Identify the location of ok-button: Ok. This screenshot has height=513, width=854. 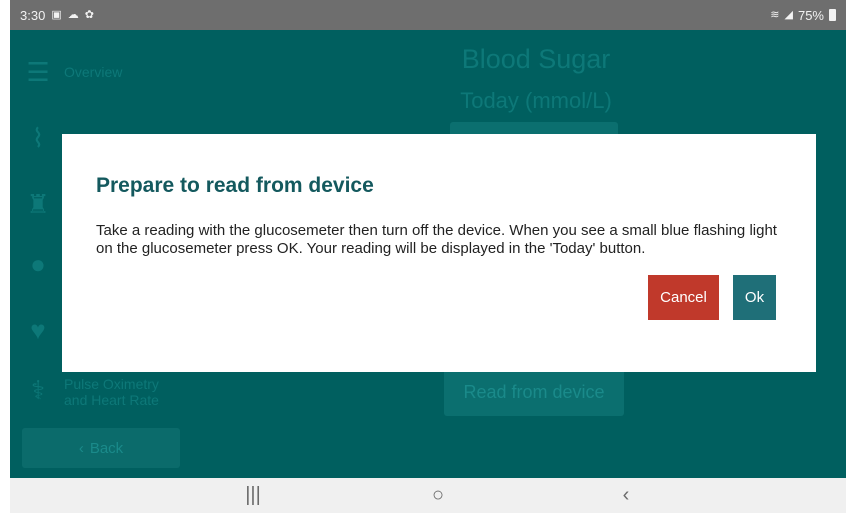
(754, 297).